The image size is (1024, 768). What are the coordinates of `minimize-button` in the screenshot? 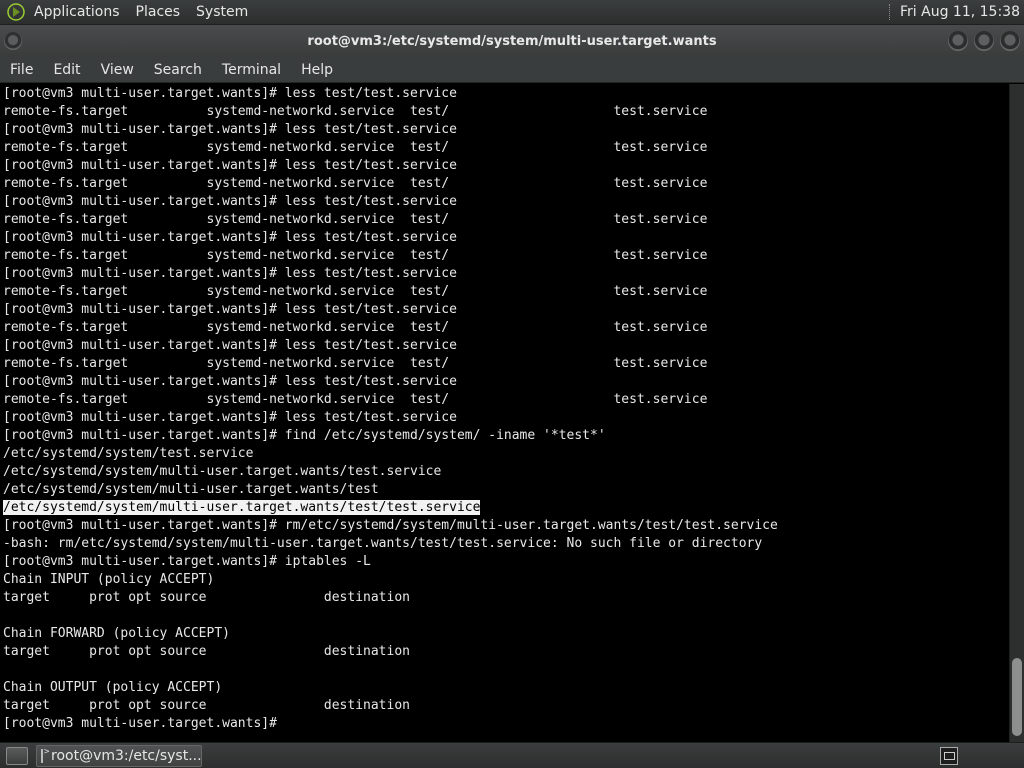 It's located at (958, 41).